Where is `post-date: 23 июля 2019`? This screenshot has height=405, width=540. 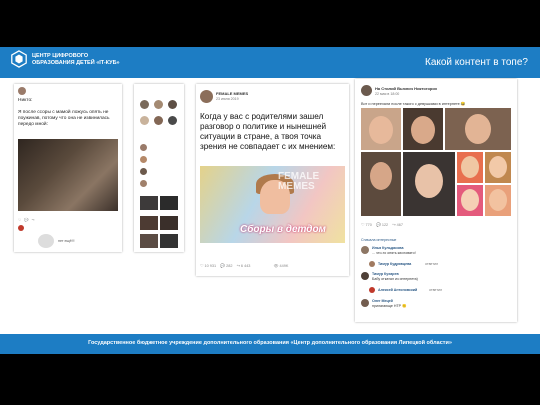 post-date: 23 июля 2019 is located at coordinates (227, 99).